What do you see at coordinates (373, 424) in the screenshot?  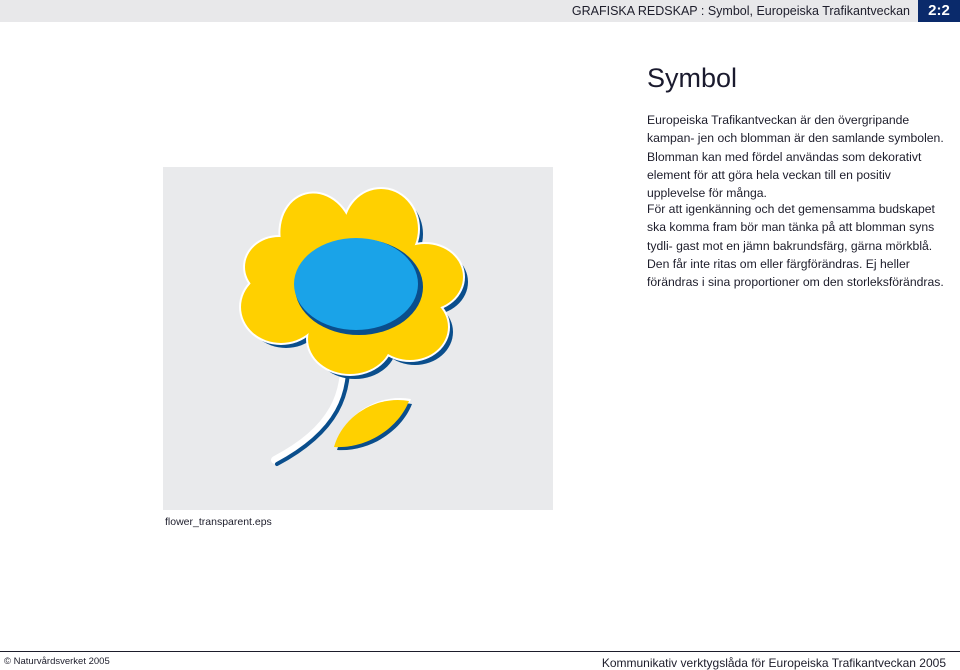 I see `flower-leaf` at bounding box center [373, 424].